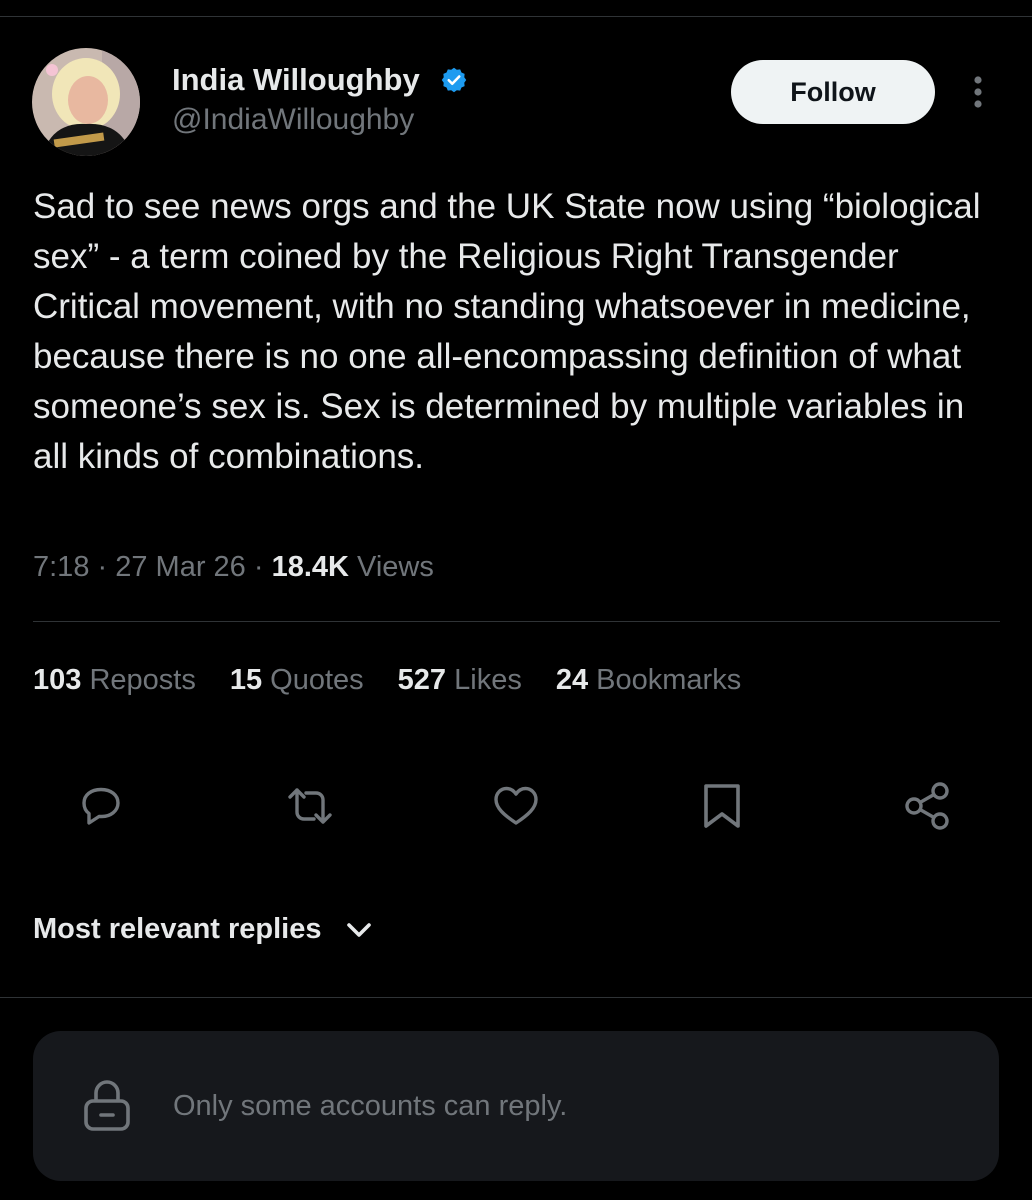  What do you see at coordinates (516, 16) in the screenshot?
I see `top-divider` at bounding box center [516, 16].